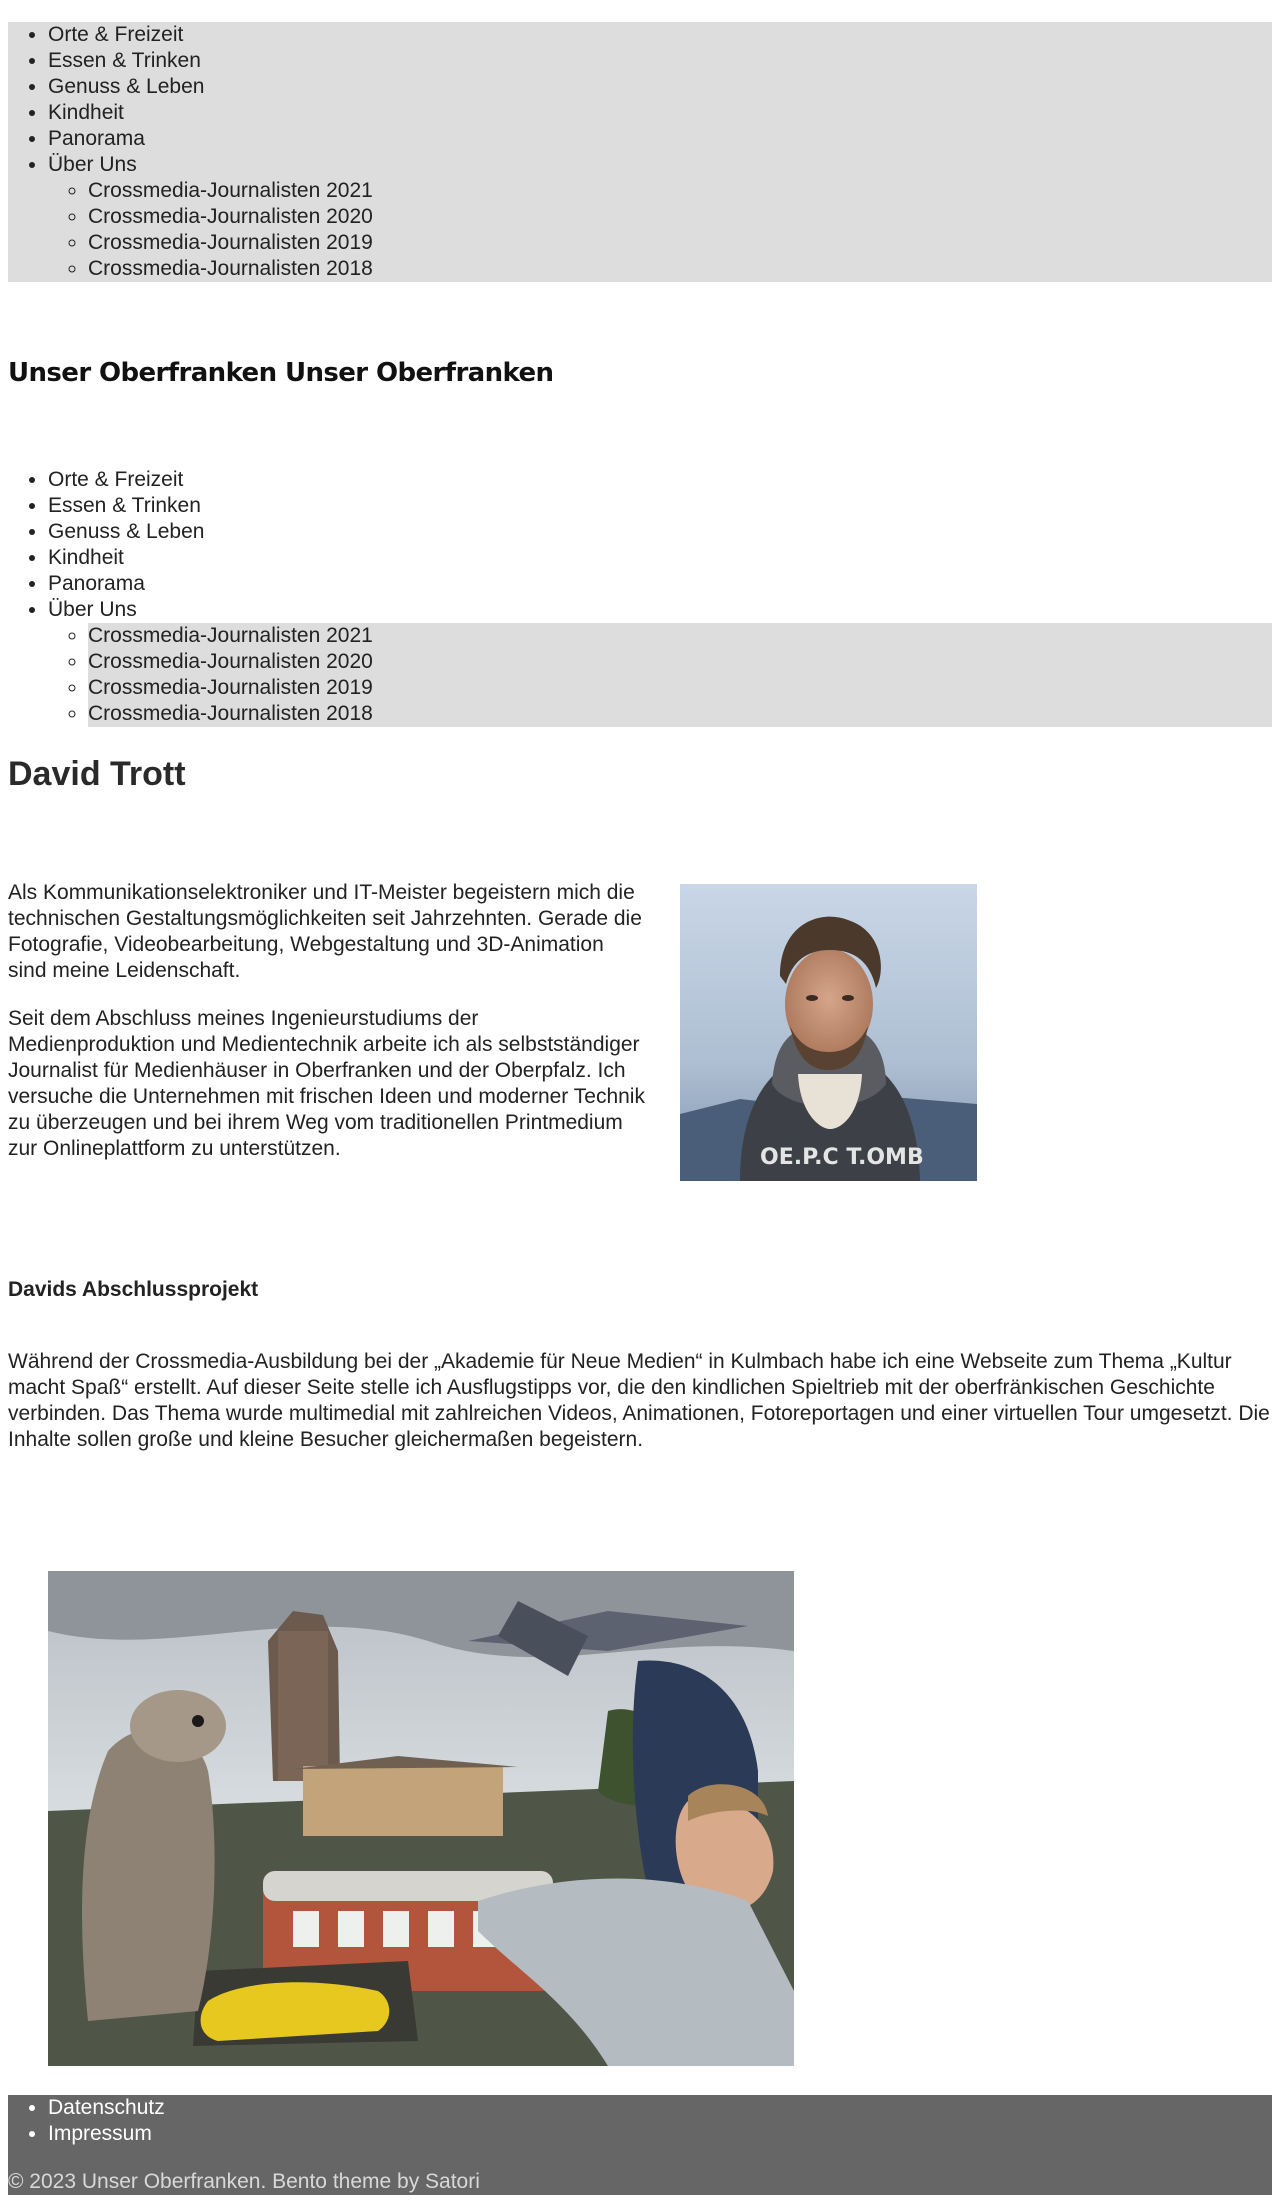 This screenshot has height=2203, width=1280. Describe the element at coordinates (421, 1818) in the screenshot. I see `project-collage-photo` at that location.